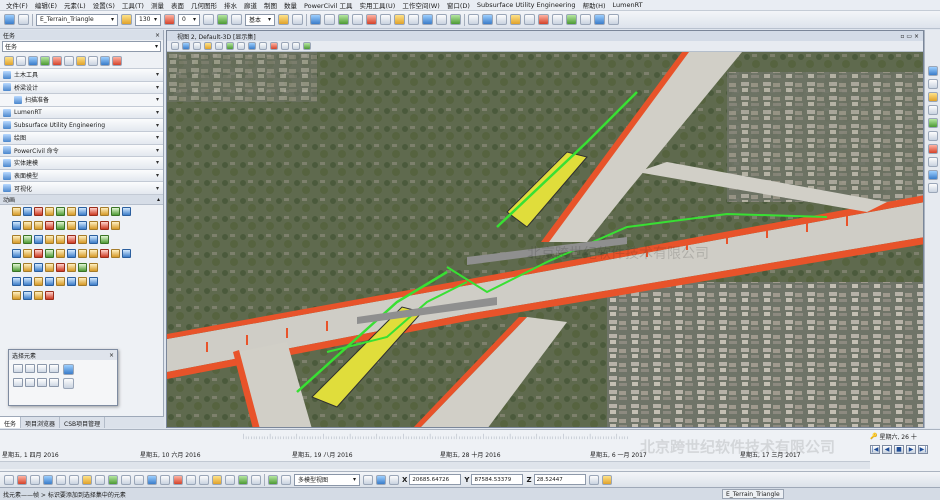  I want to click on task-item: 表面模型 ▾, so click(81, 176).